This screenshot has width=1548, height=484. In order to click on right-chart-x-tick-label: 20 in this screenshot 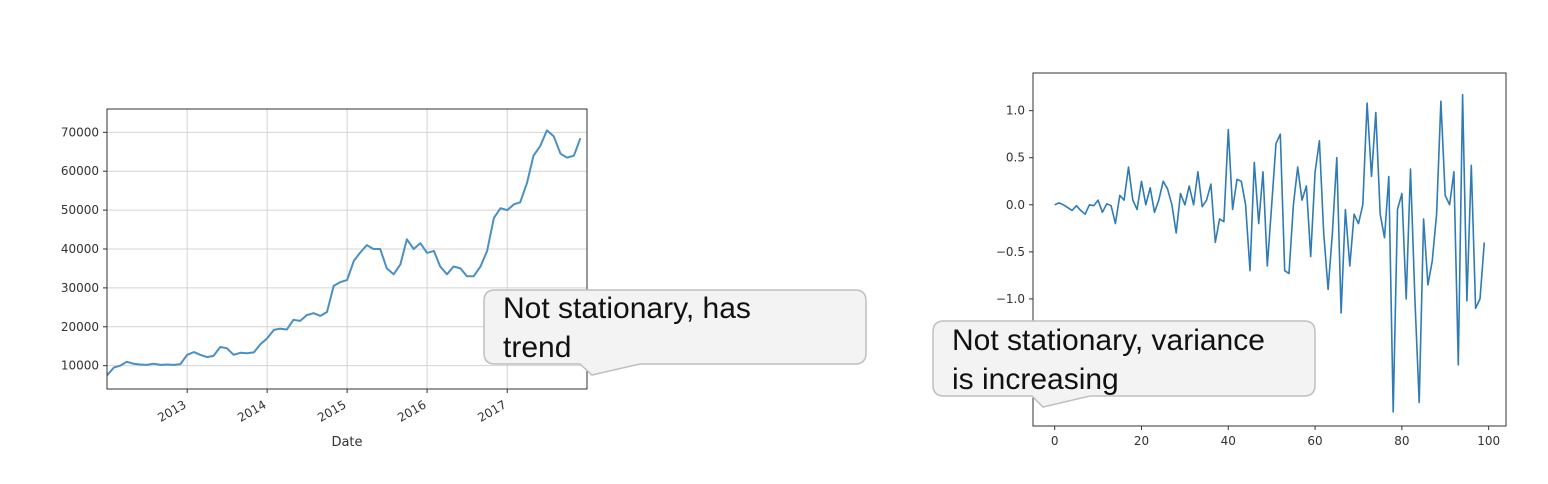, I will do `click(1141, 441)`.